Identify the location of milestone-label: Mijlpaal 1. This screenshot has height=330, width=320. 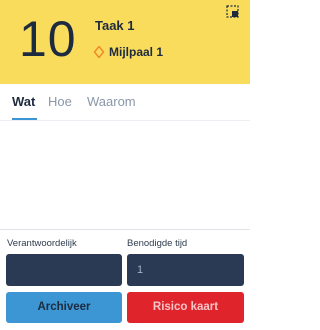
(136, 52).